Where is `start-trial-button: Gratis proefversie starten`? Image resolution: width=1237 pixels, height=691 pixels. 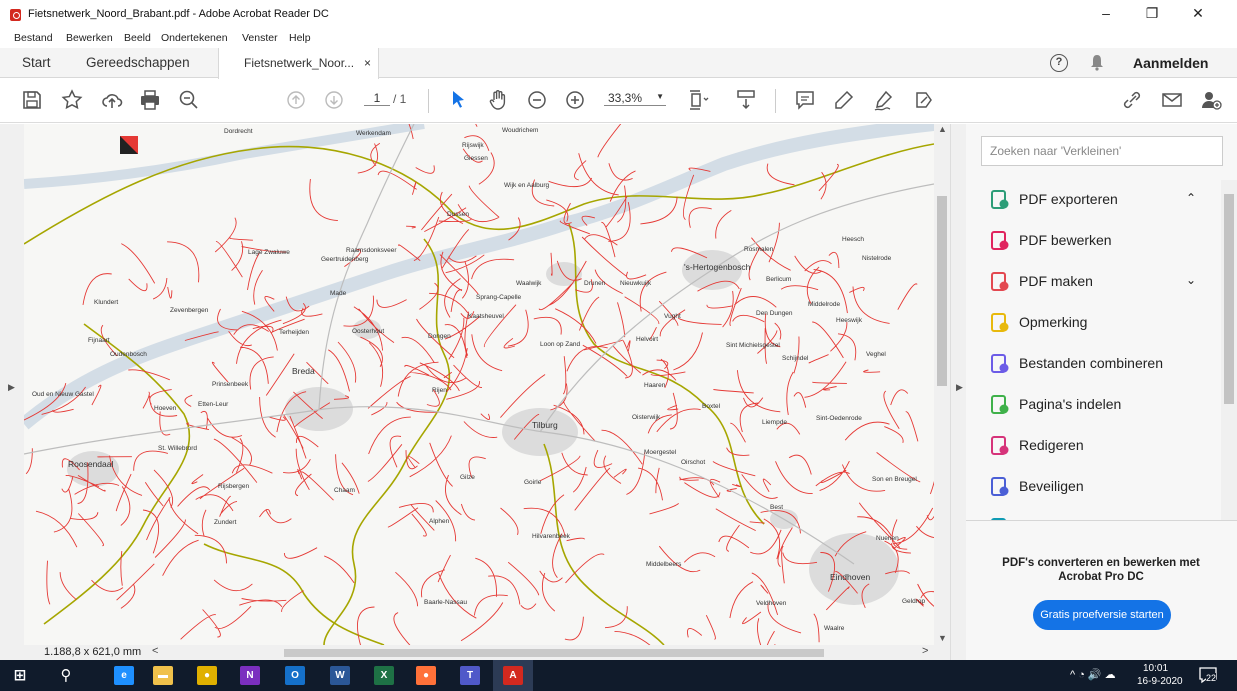 start-trial-button: Gratis proefversie starten is located at coordinates (1102, 615).